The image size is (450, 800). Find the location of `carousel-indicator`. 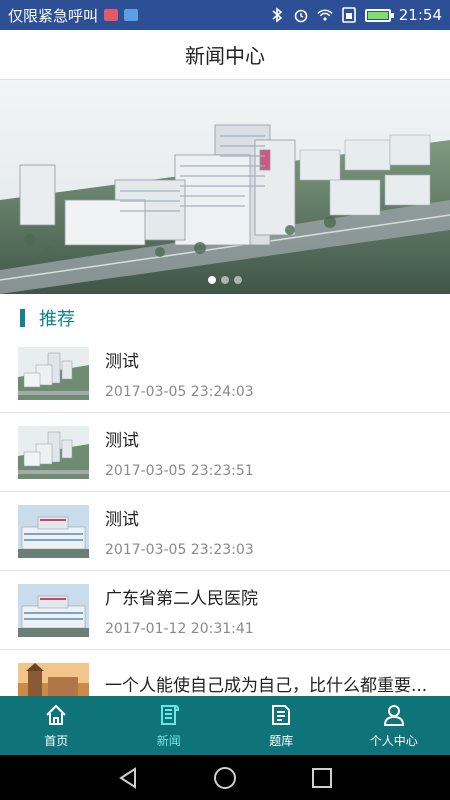

carousel-indicator is located at coordinates (225, 280).